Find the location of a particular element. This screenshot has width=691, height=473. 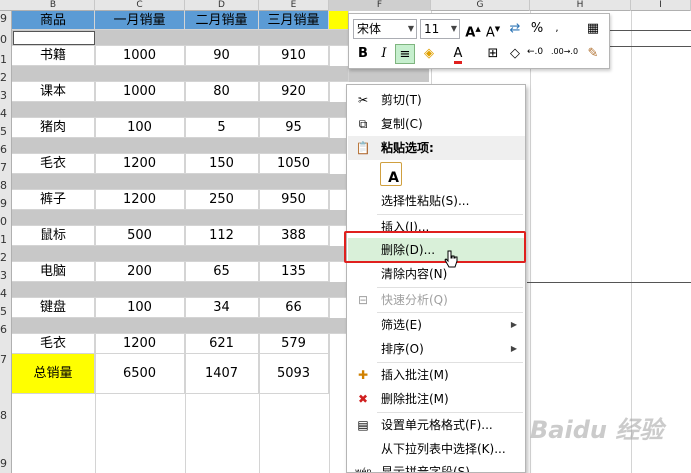

cell-feb: 621 is located at coordinates (222, 344).